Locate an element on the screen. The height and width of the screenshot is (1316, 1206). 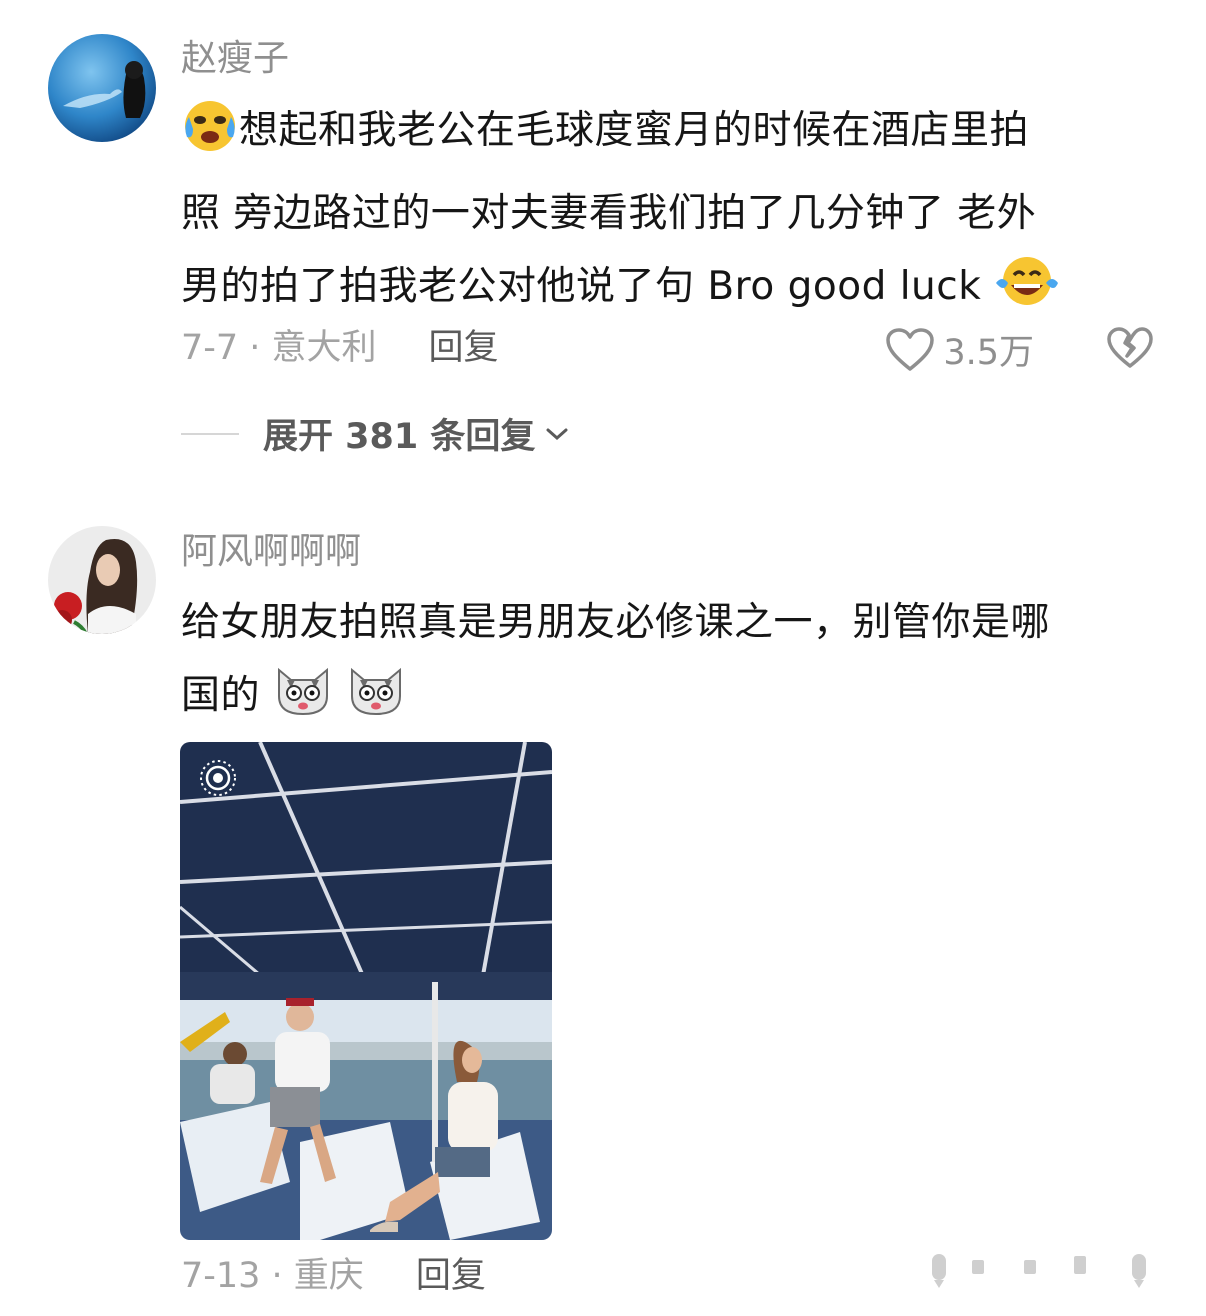
like-count: 3.5万 is located at coordinates (988, 353).